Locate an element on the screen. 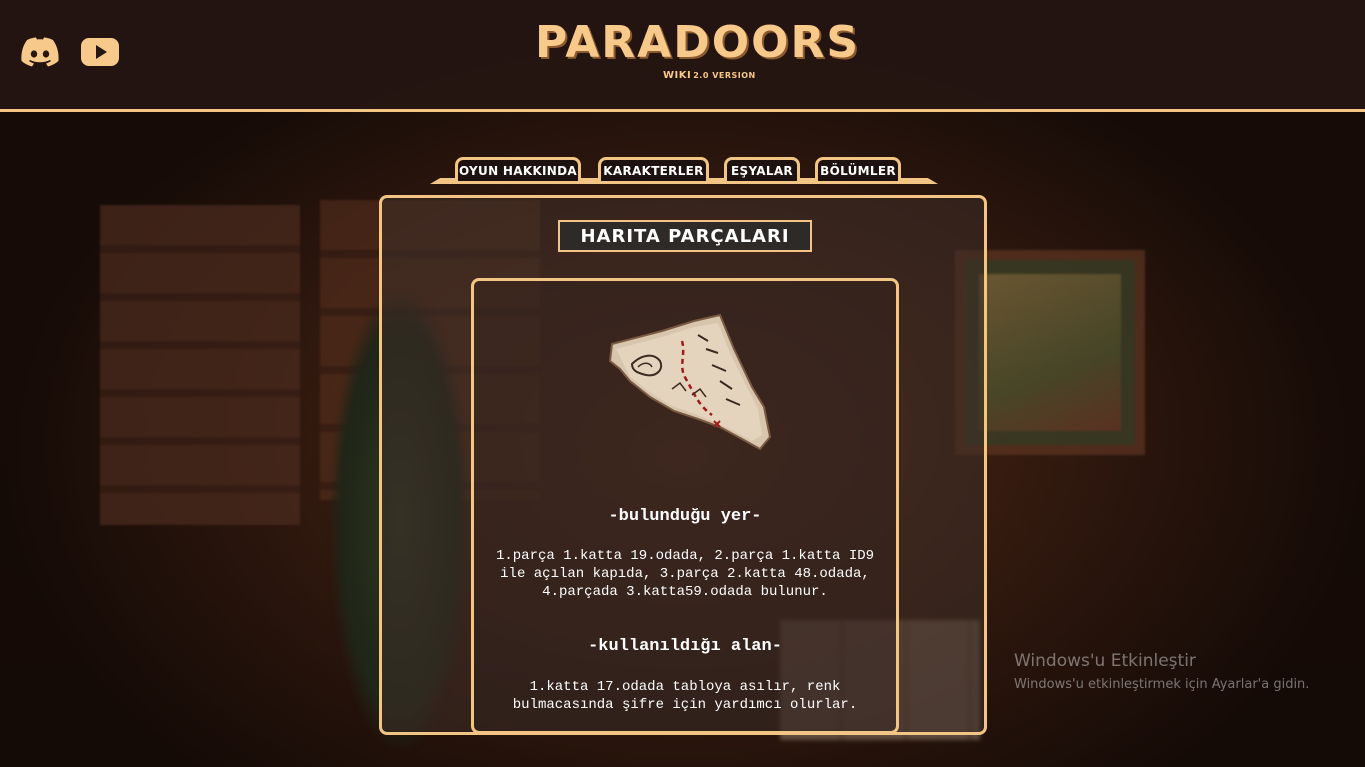  discord-link is located at coordinates (40, 52).